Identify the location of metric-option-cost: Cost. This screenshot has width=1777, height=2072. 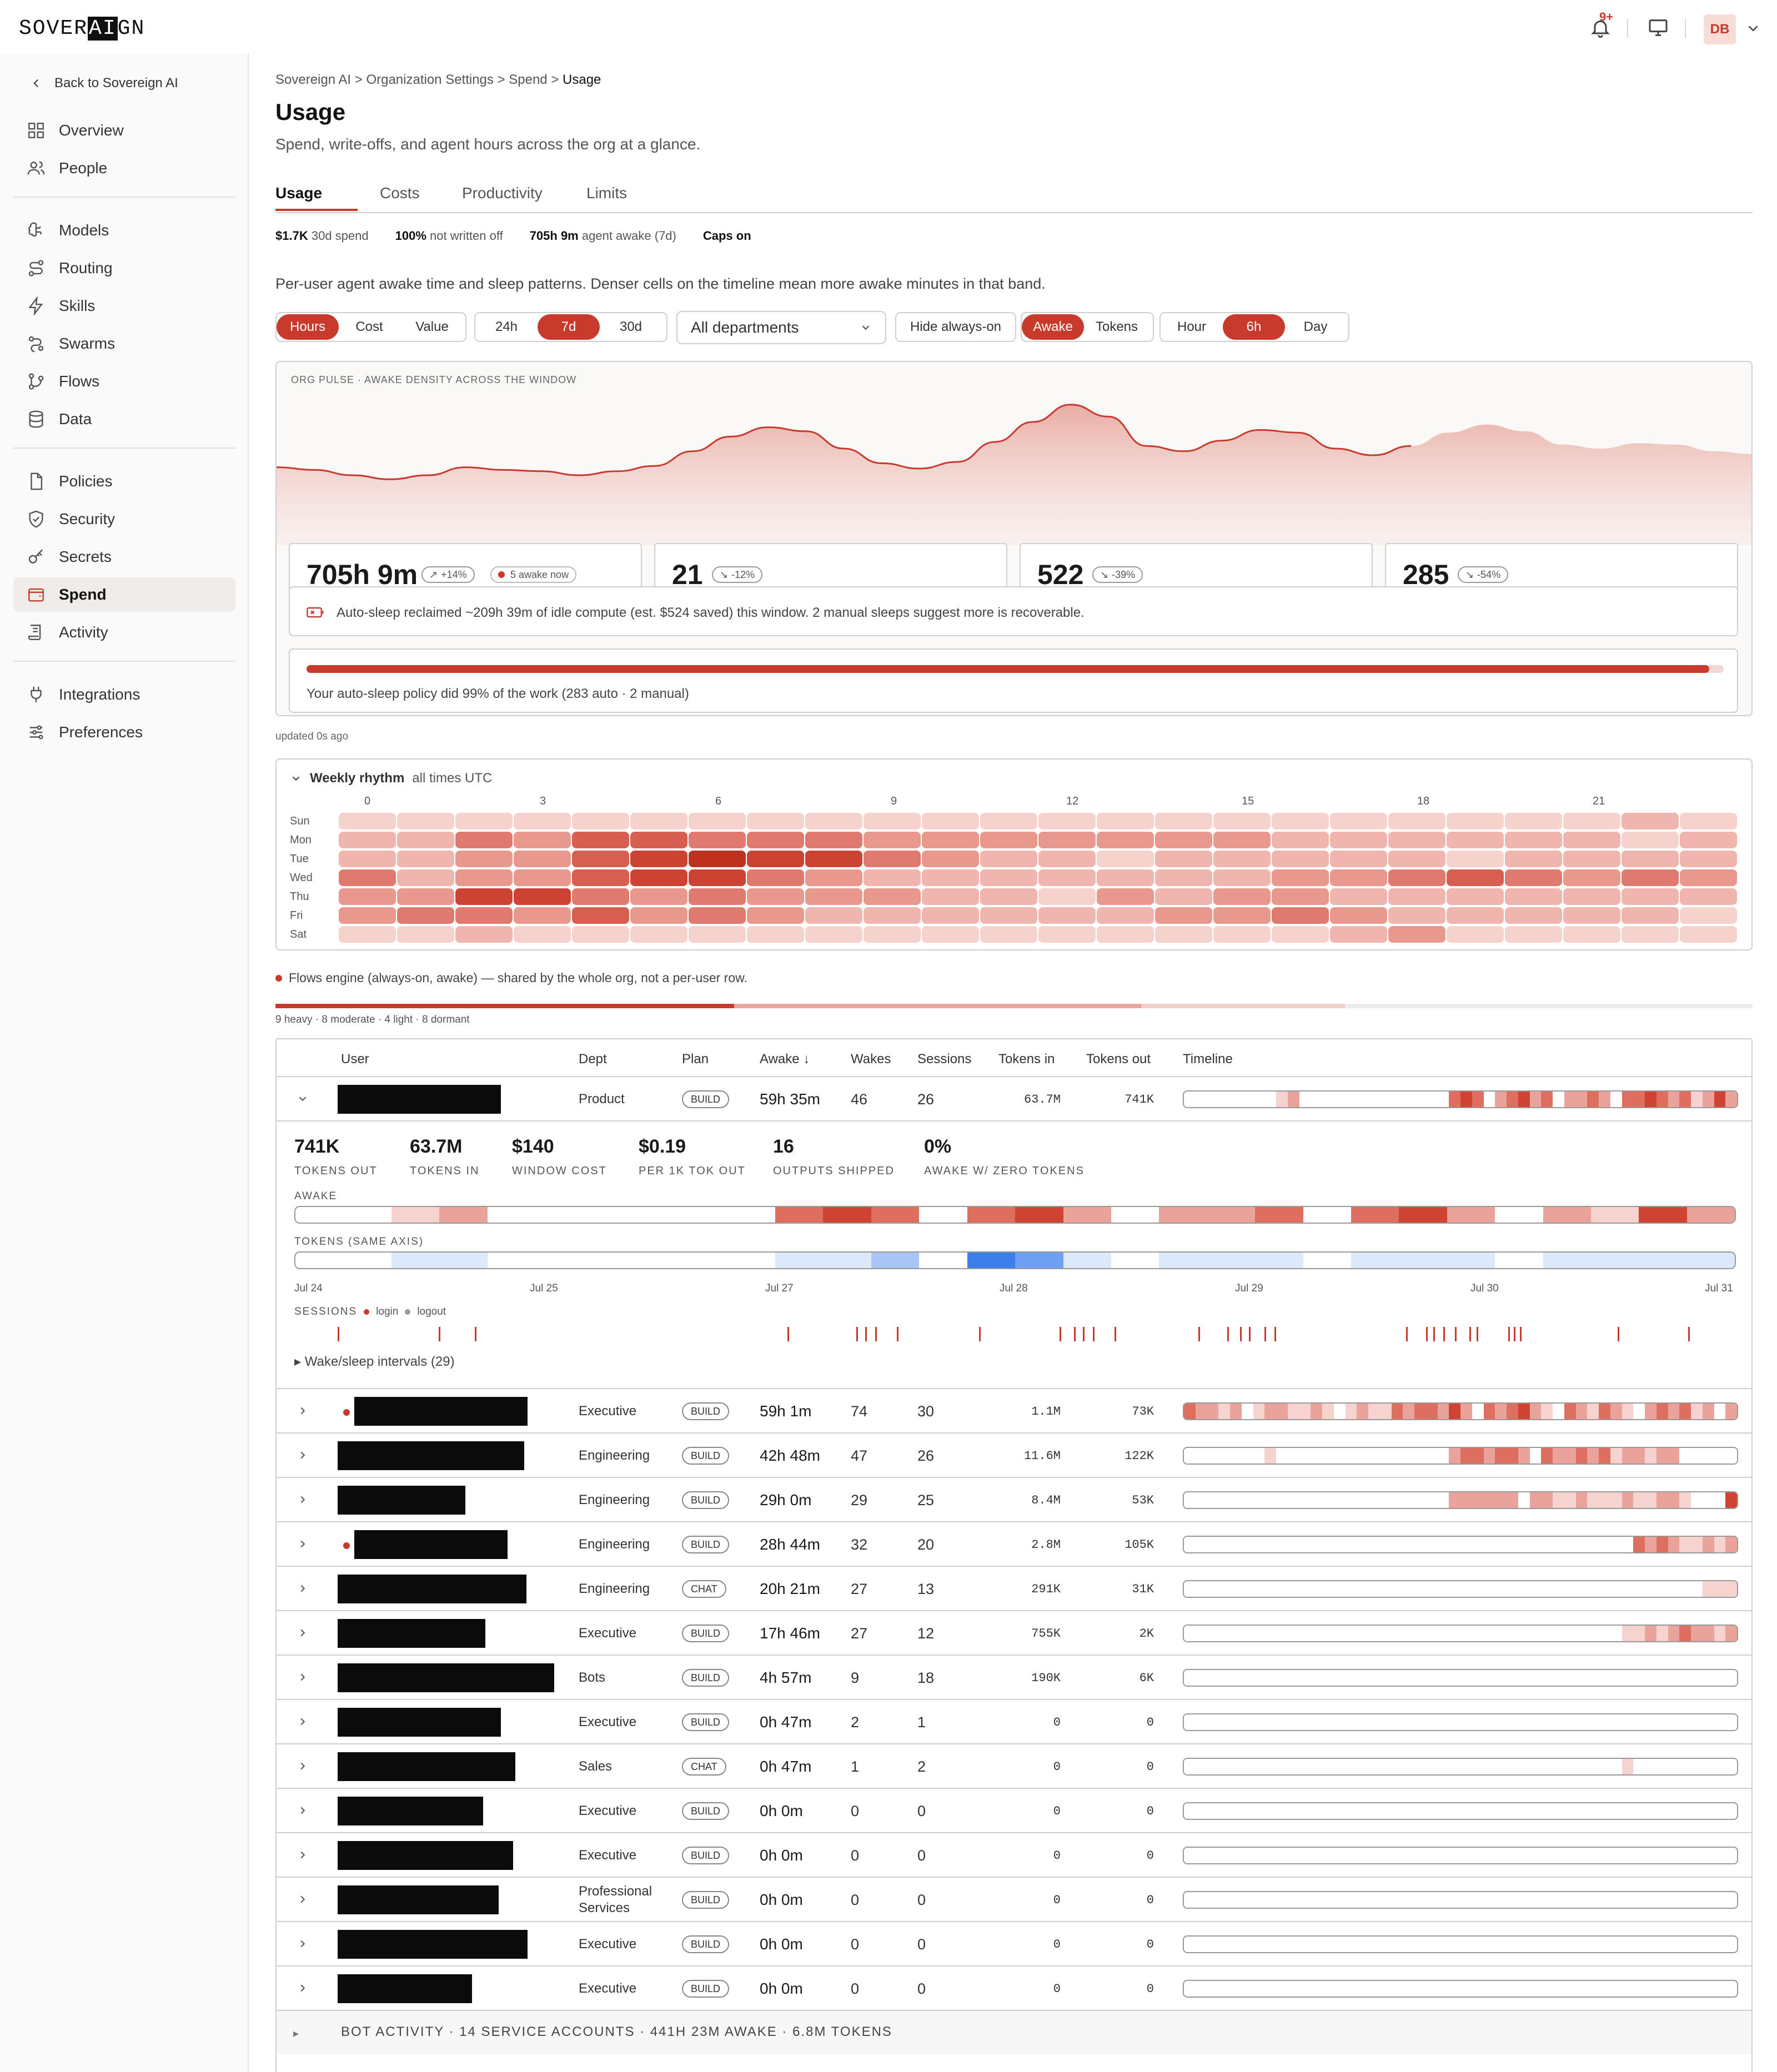
(369, 327).